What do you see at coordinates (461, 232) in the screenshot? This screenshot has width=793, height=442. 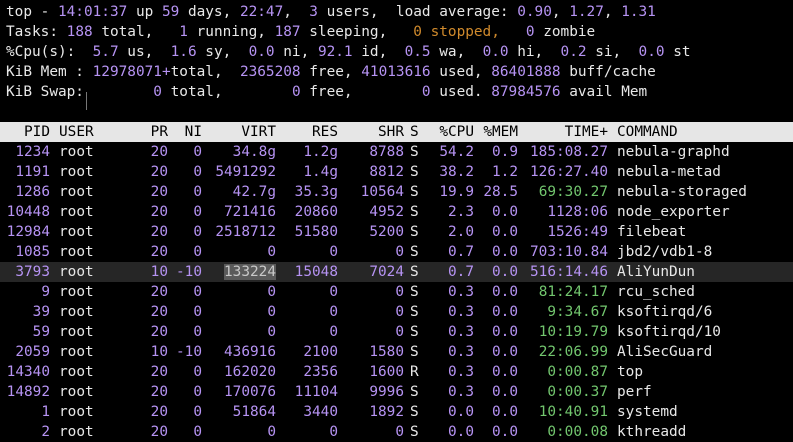 I see `process-cpu: 2.0` at bounding box center [461, 232].